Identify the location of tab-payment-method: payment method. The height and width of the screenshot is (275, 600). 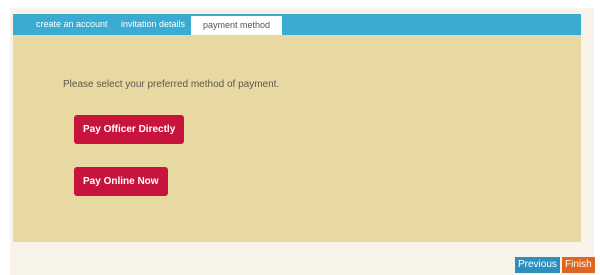
(237, 25).